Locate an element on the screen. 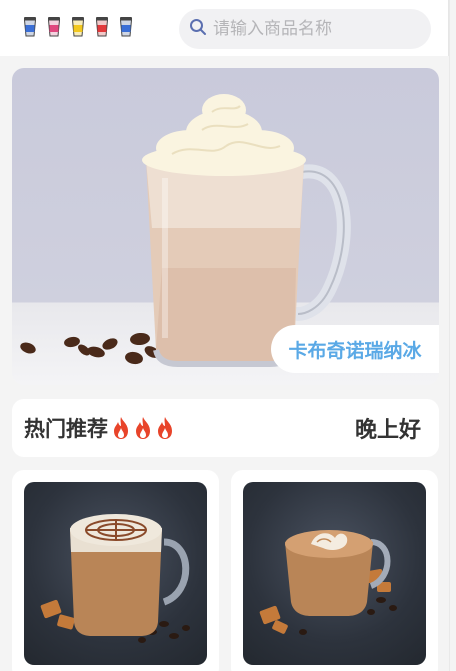  cup-icon-row is located at coordinates (78, 27).